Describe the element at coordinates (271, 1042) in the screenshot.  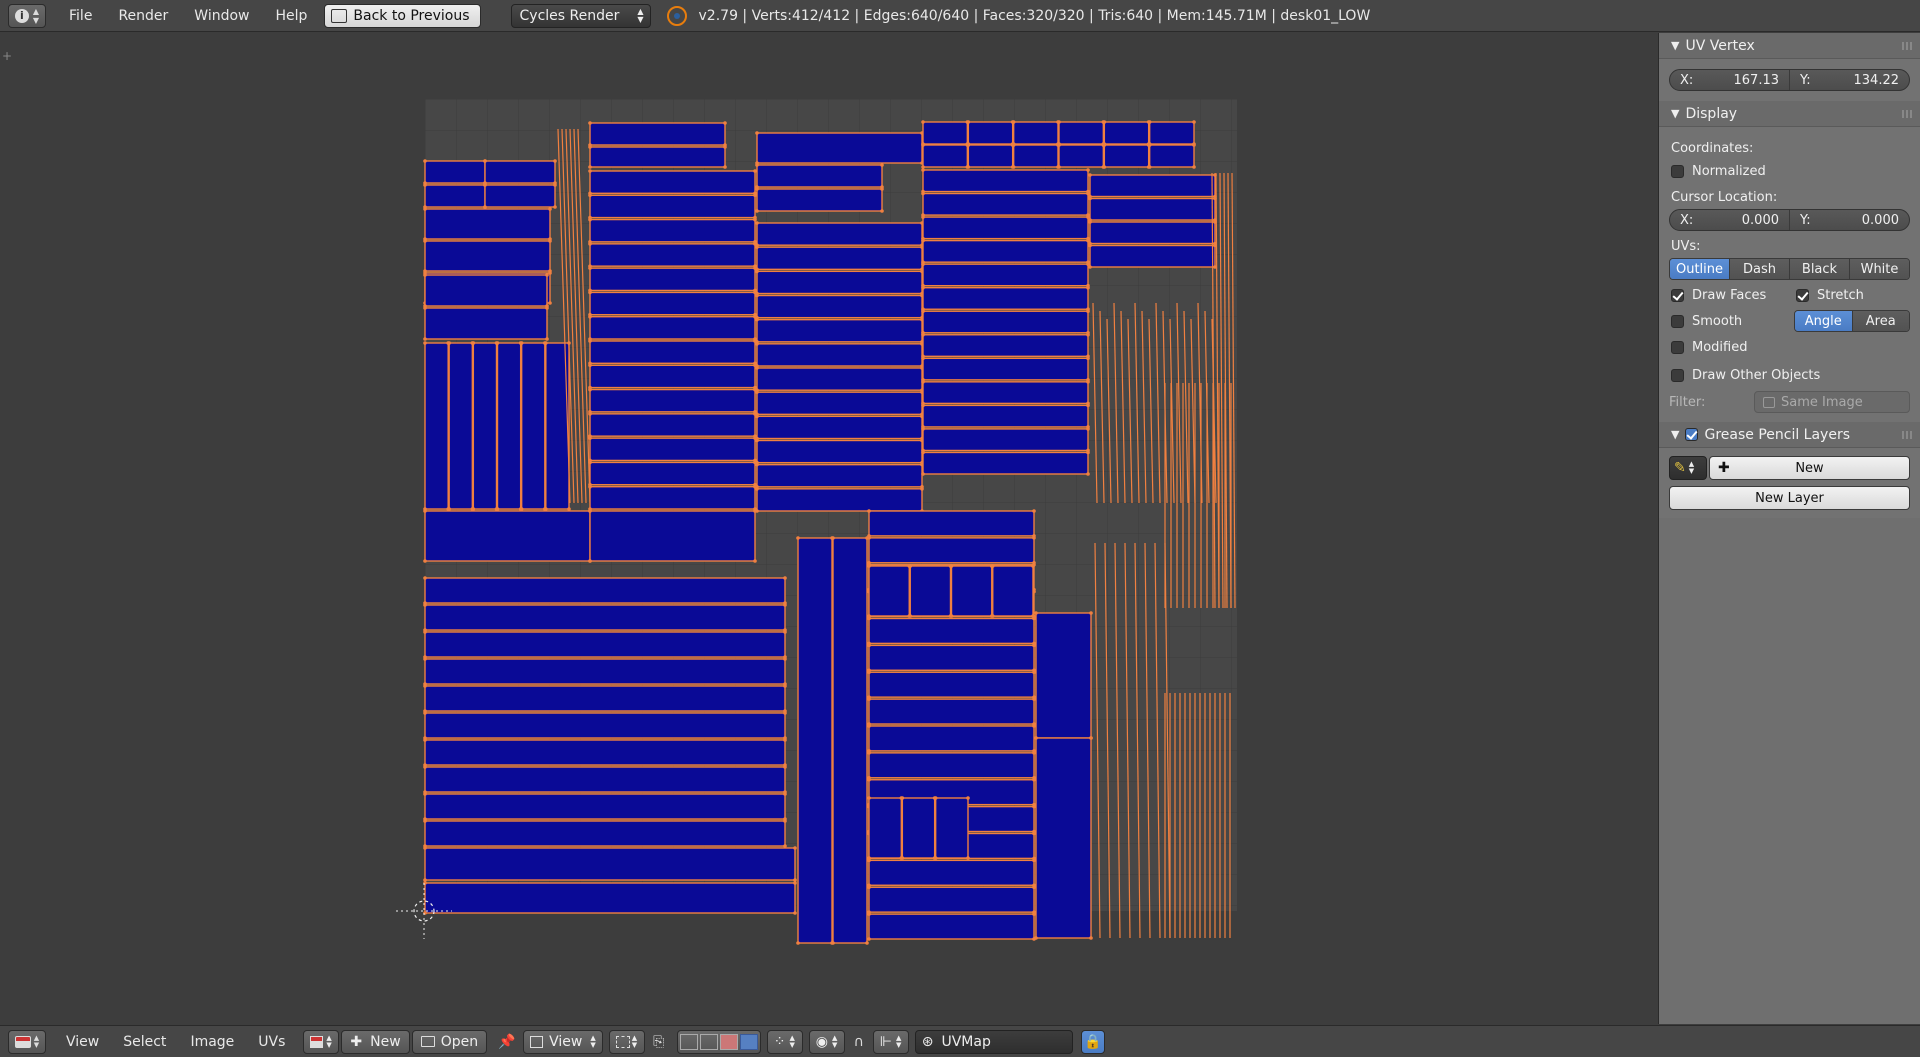
I see `menu-uvs: UVs` at that location.